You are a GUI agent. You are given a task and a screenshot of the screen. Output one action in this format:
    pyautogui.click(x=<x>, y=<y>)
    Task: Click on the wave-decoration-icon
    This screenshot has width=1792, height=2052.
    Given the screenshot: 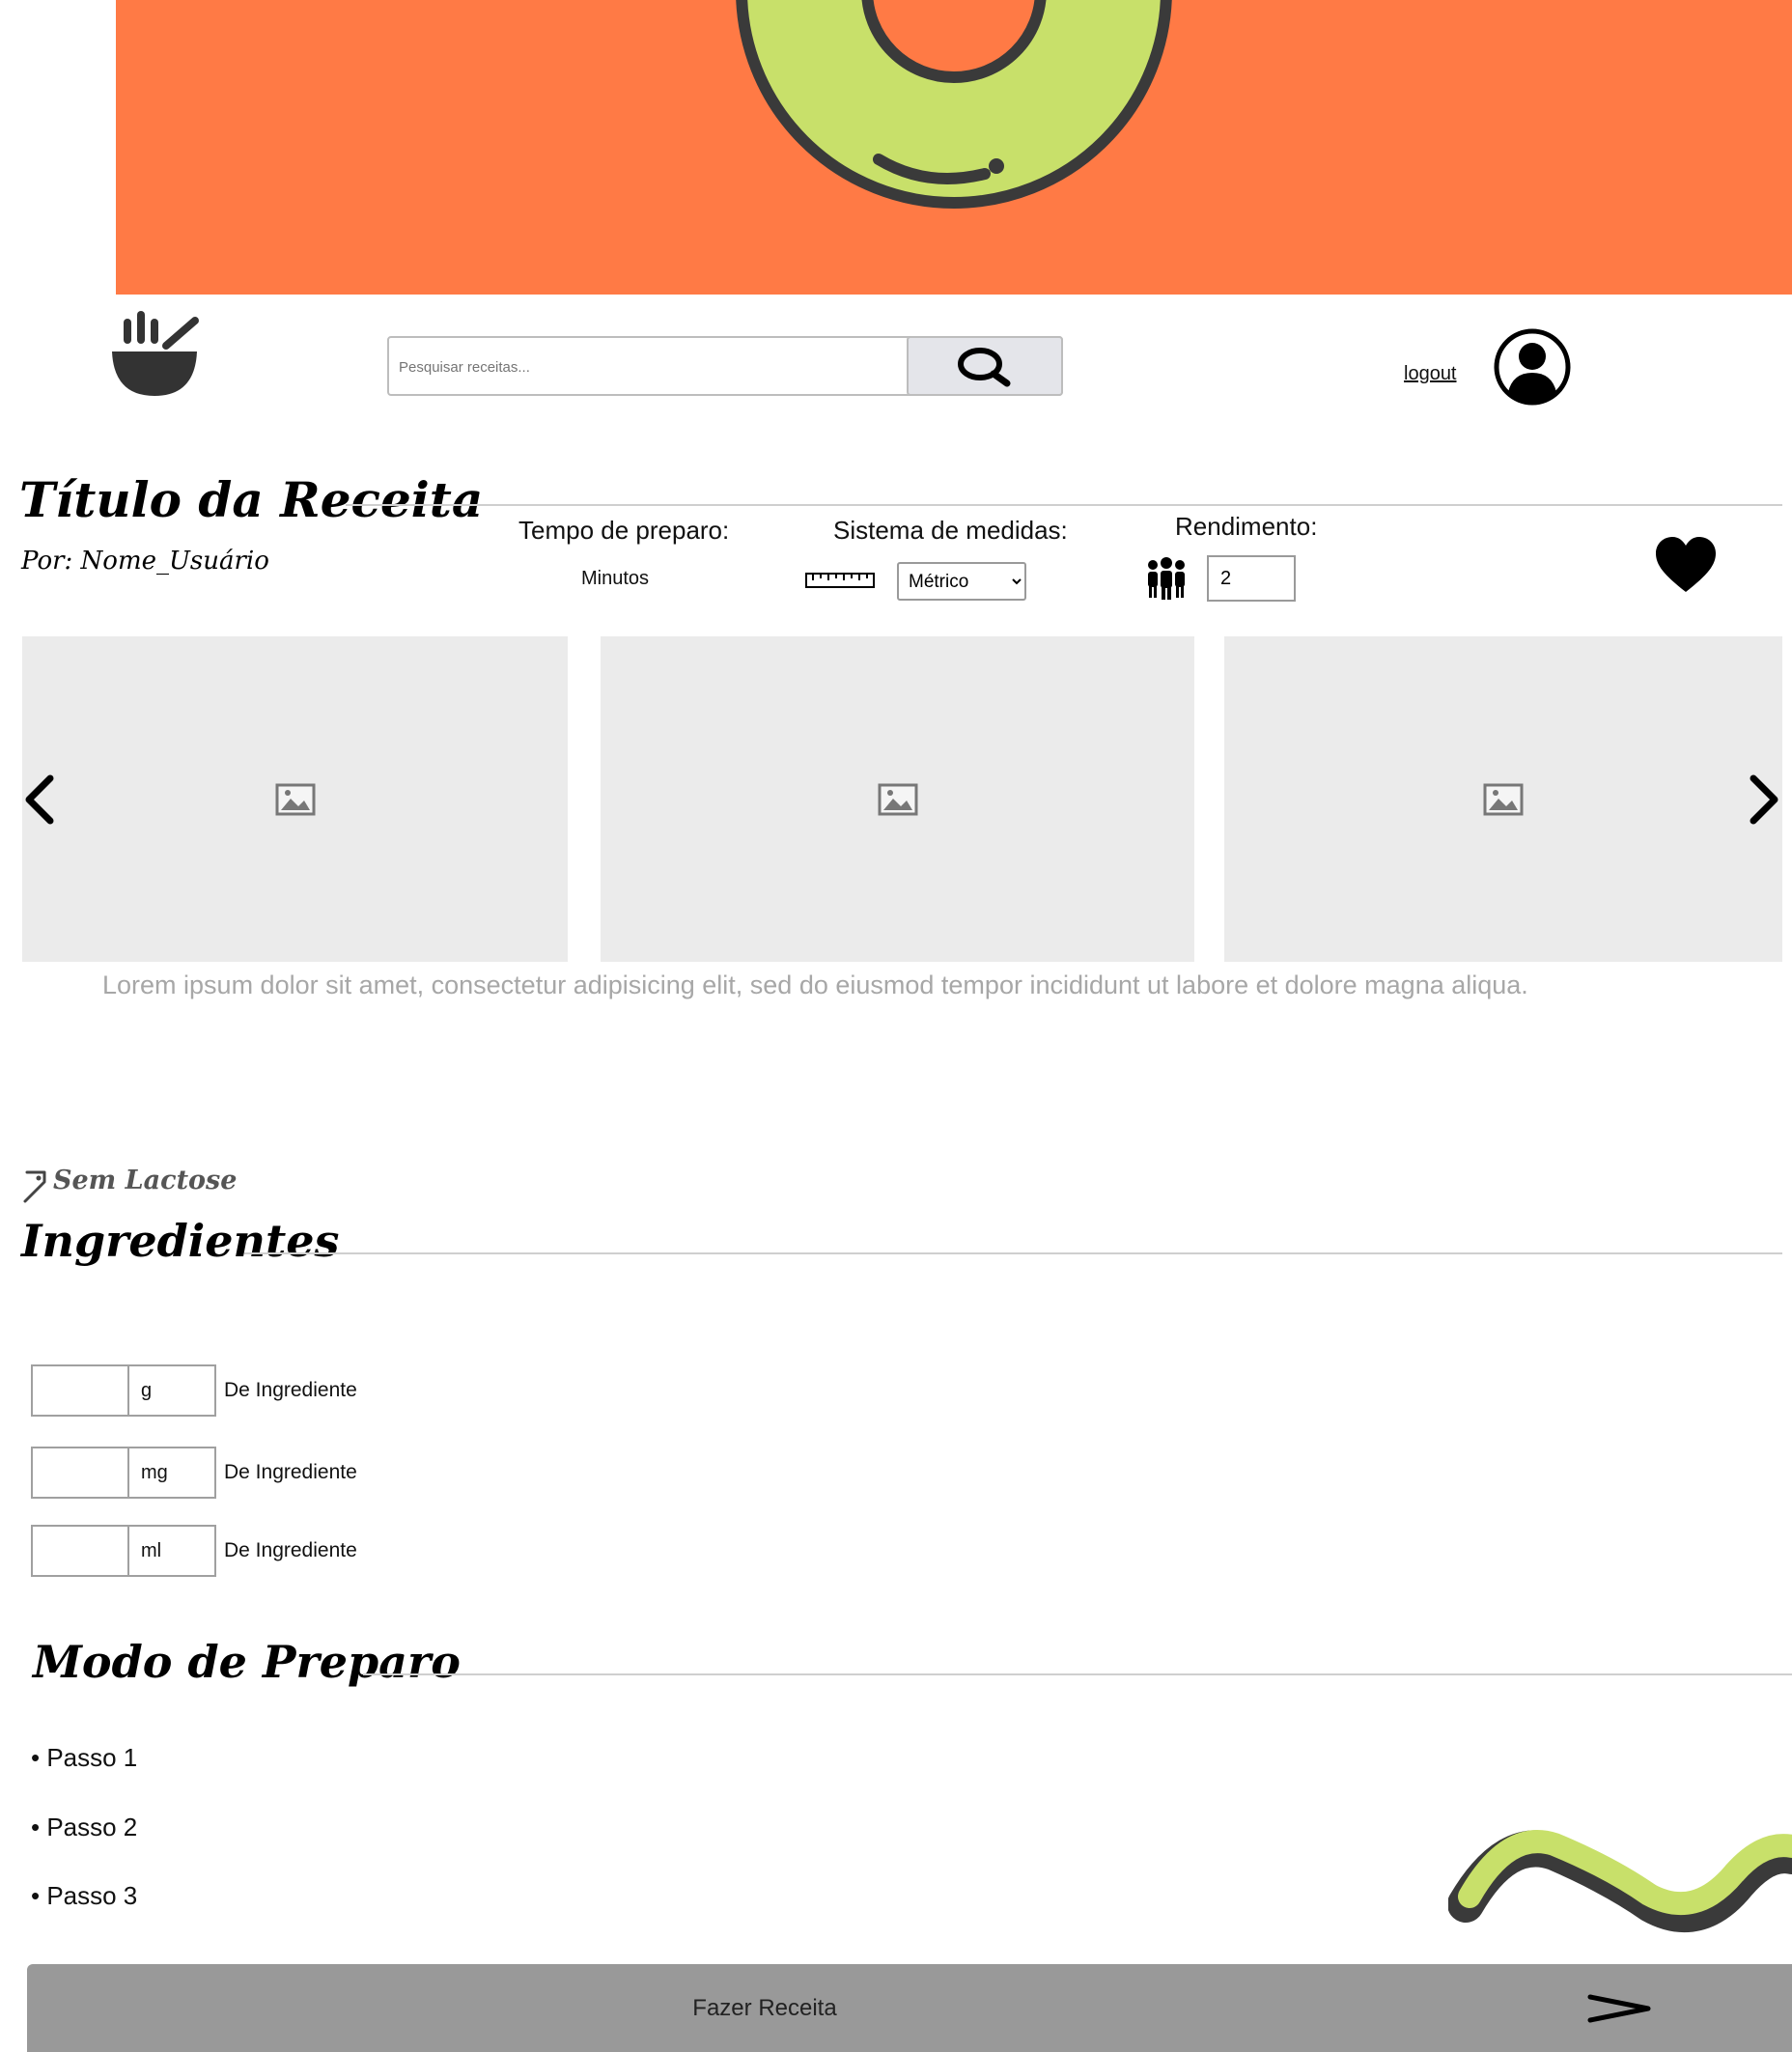 What is the action you would take?
    pyautogui.click(x=1620, y=1881)
    